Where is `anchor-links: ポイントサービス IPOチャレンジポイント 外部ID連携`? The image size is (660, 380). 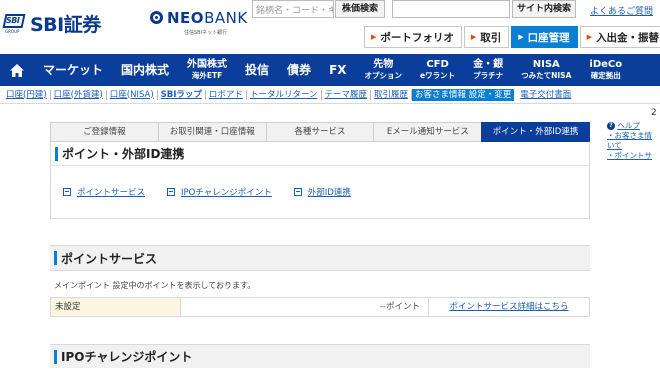
anchor-links: ポイントサービス IPOチャレンジポイント 外部ID連携 is located at coordinates (320, 192).